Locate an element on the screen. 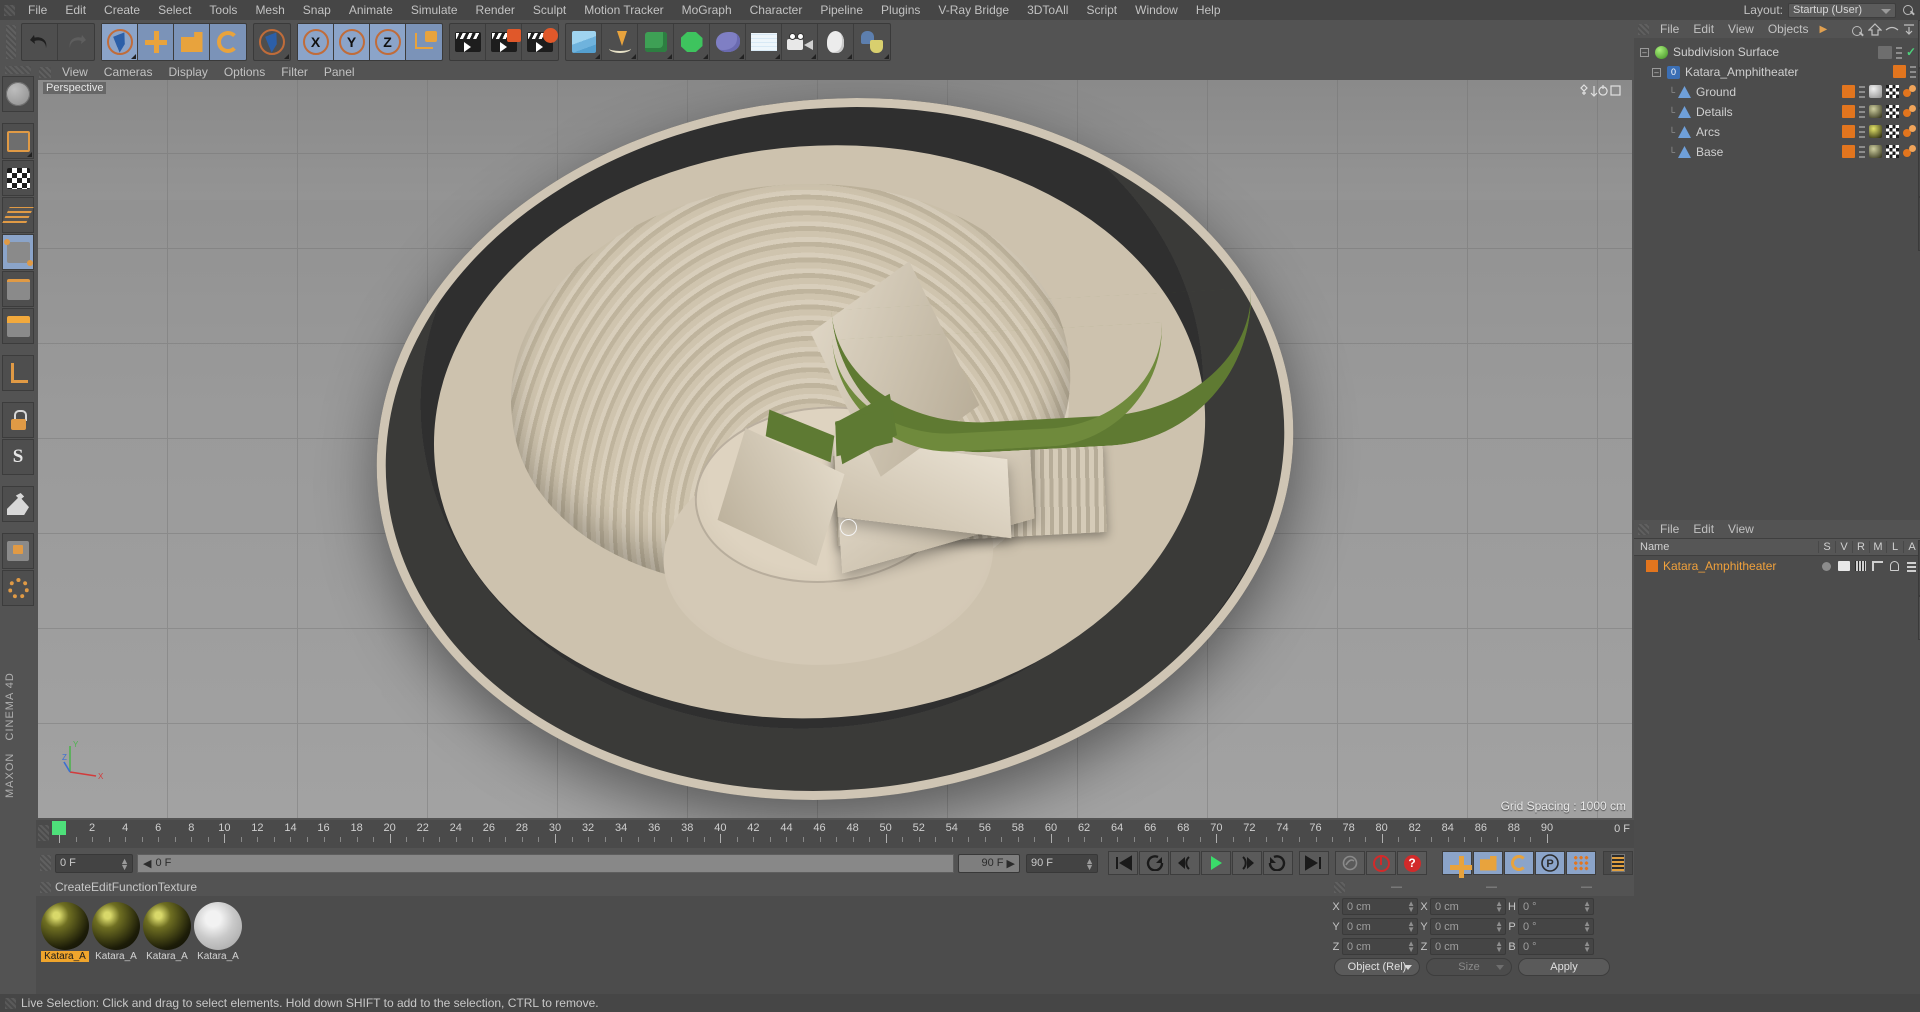 This screenshot has width=1920, height=1012. viewport-menu-options: Options is located at coordinates (244, 72).